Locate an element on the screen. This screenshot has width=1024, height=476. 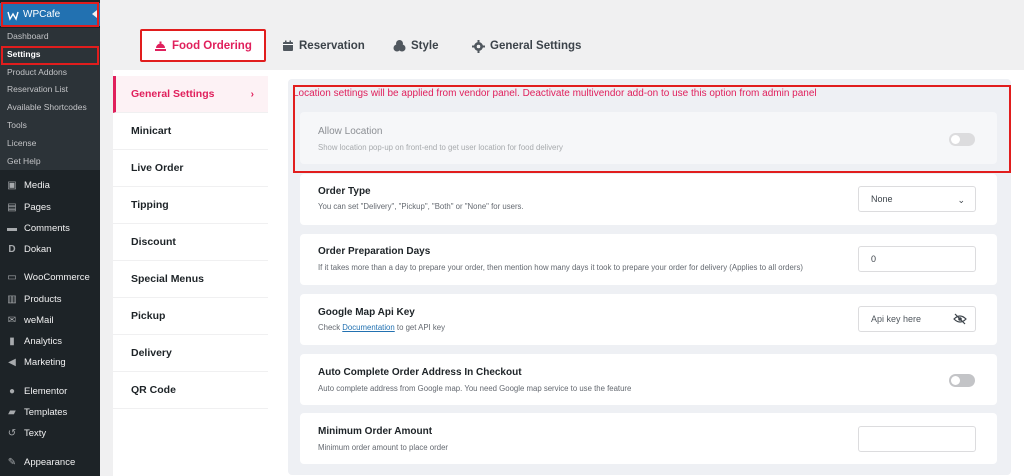
palette-icon is located at coordinates (399, 46).